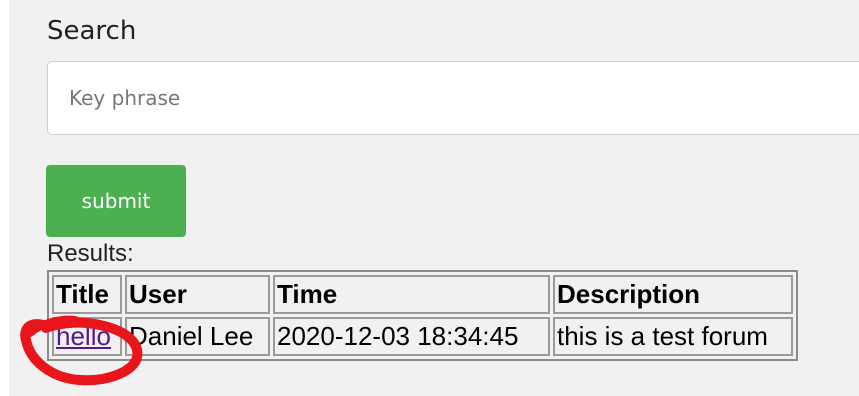  I want to click on cell-user: Daniel Lee, so click(197, 336).